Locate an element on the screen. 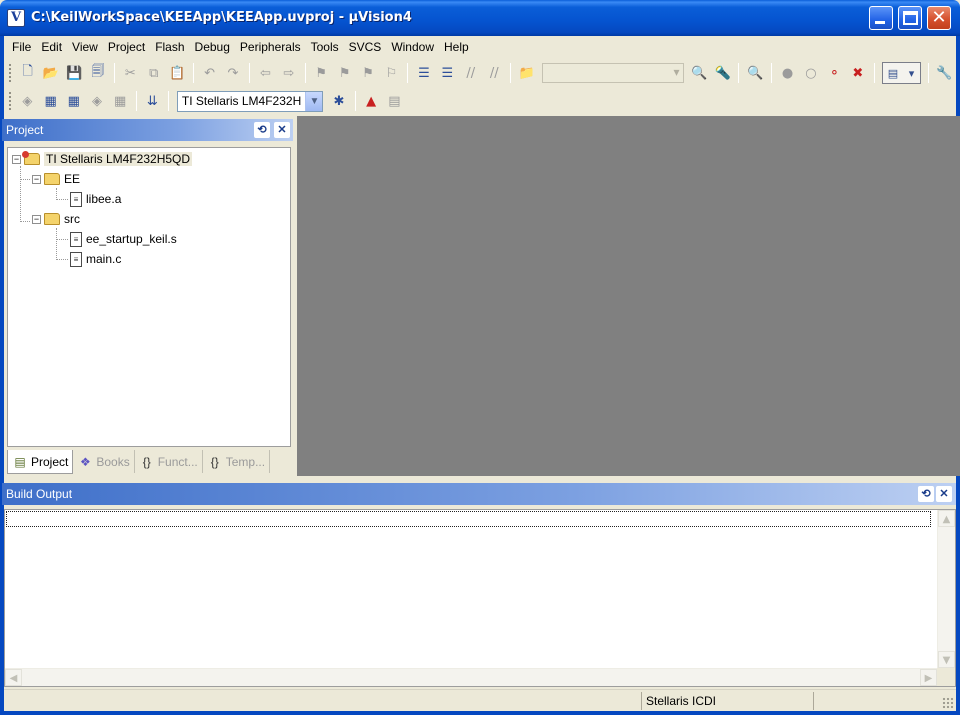 The height and width of the screenshot is (715, 960). tree-item-file: ≡ main.c is located at coordinates (95, 259).